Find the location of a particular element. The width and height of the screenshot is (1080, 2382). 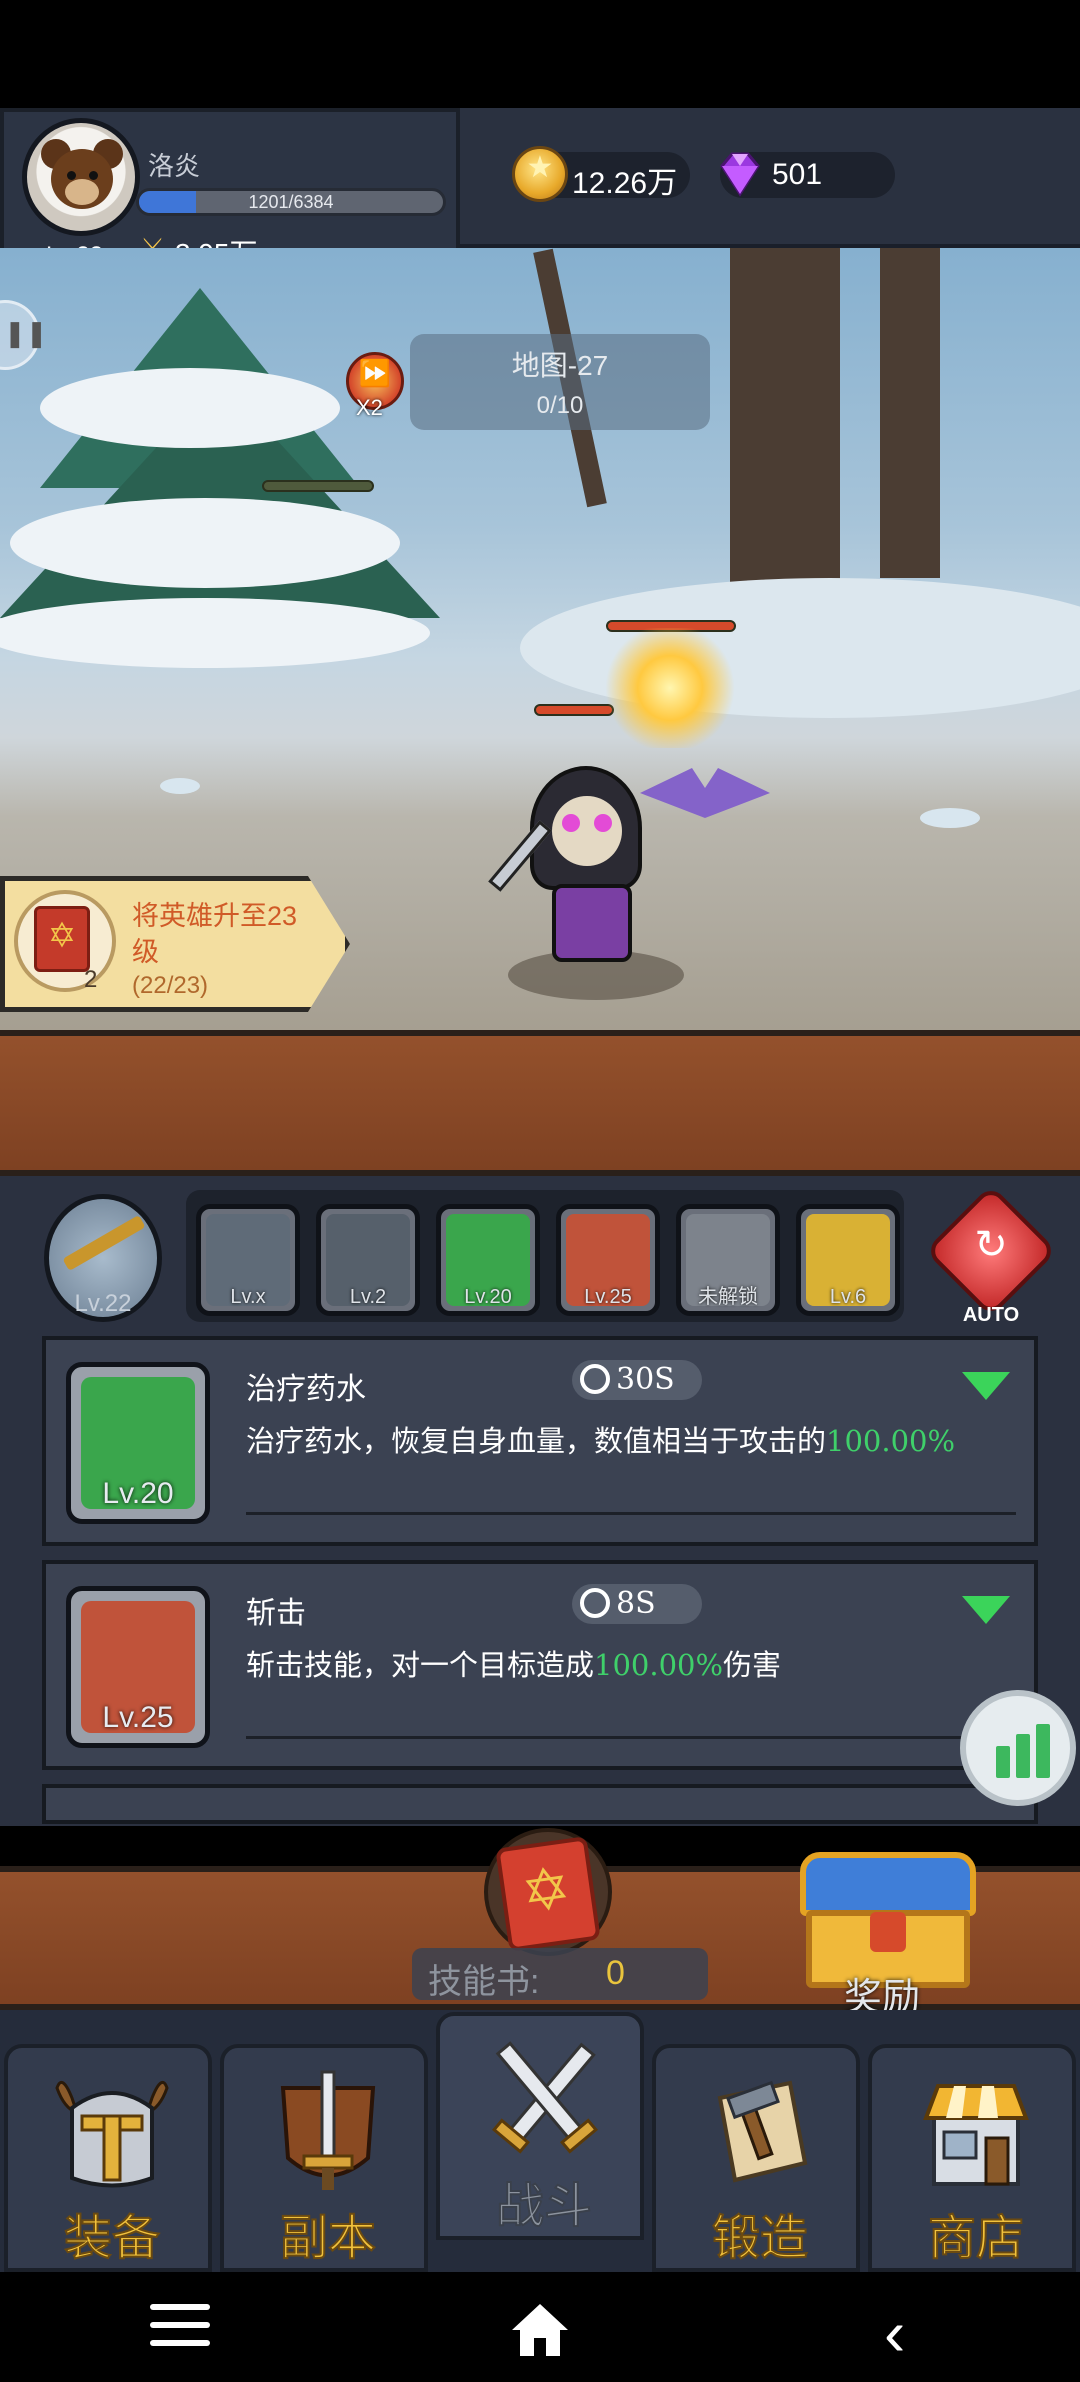

wood-divider is located at coordinates (540, 1103).